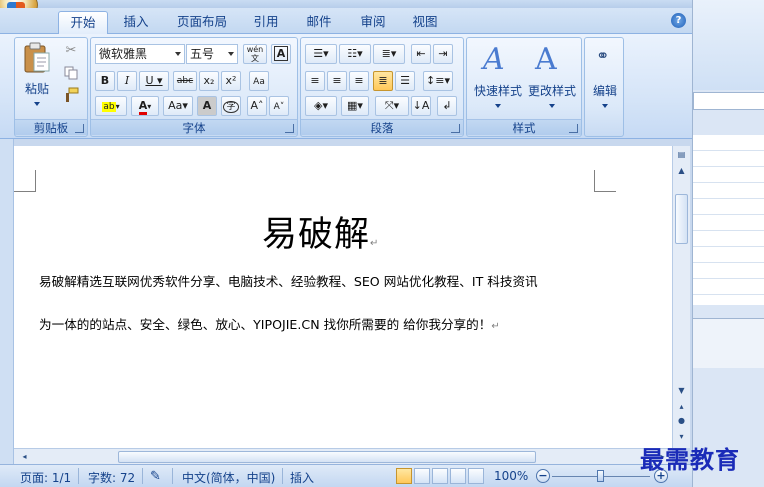  I want to click on scroll-up-icon: ▲, so click(681, 171).